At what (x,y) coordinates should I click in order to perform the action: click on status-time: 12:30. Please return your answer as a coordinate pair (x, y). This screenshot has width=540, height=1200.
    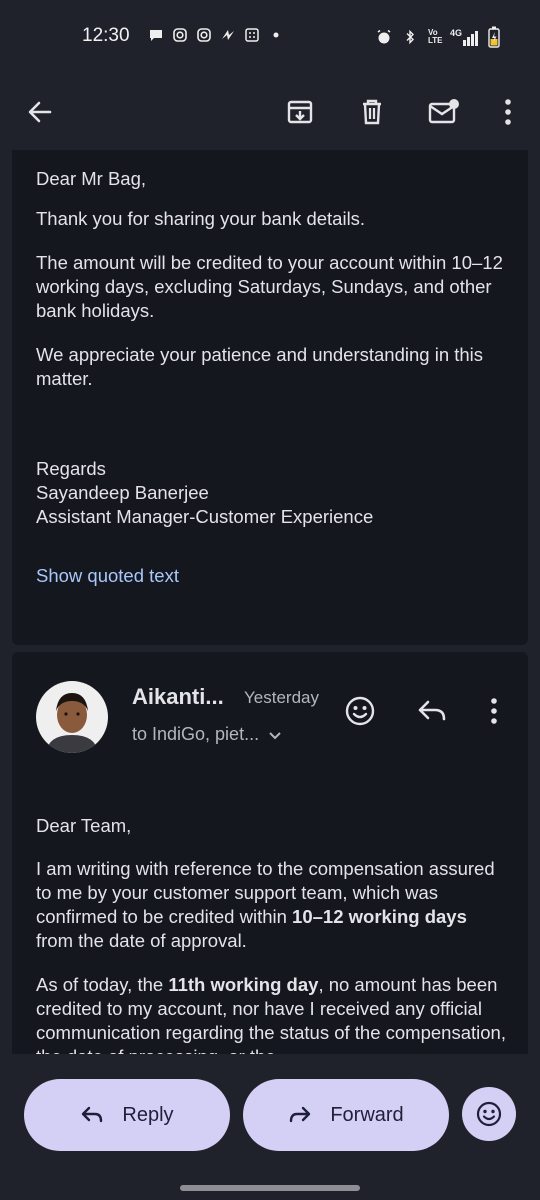
    Looking at the image, I should click on (106, 35).